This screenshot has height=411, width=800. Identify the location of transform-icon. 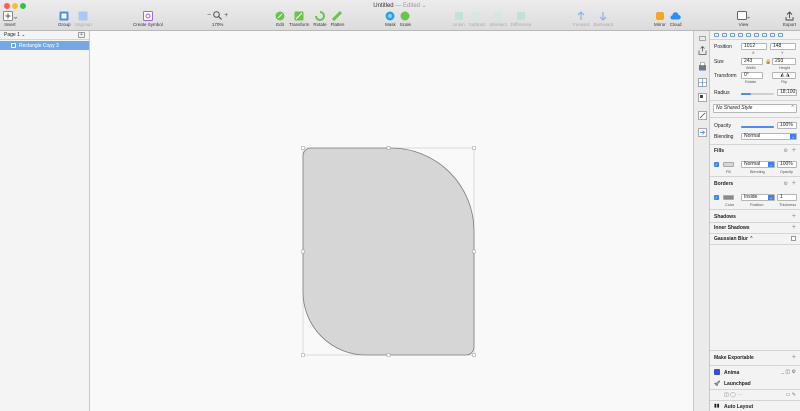
(299, 15).